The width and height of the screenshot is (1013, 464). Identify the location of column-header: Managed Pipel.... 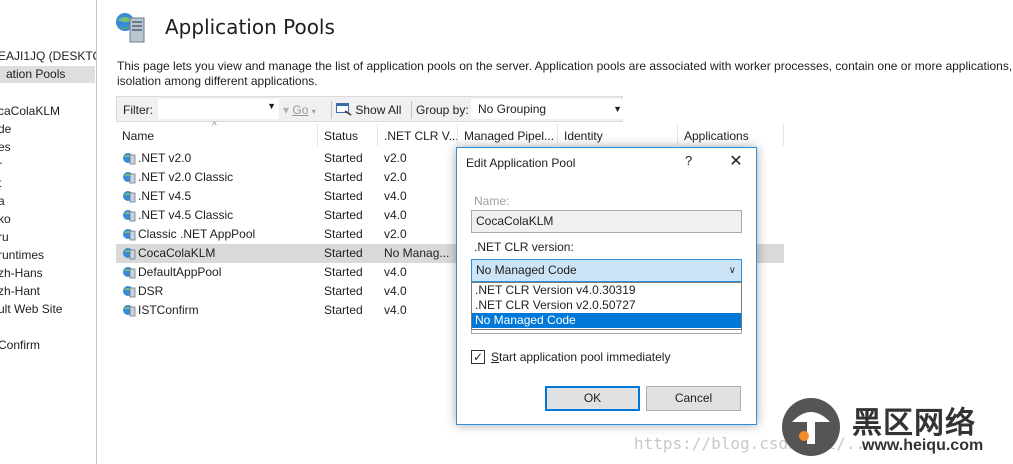
(508, 135).